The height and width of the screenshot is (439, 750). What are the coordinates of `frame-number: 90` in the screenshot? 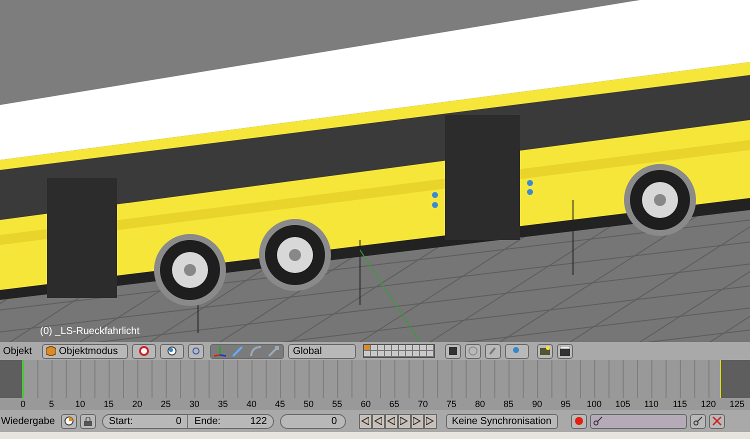 It's located at (537, 404).